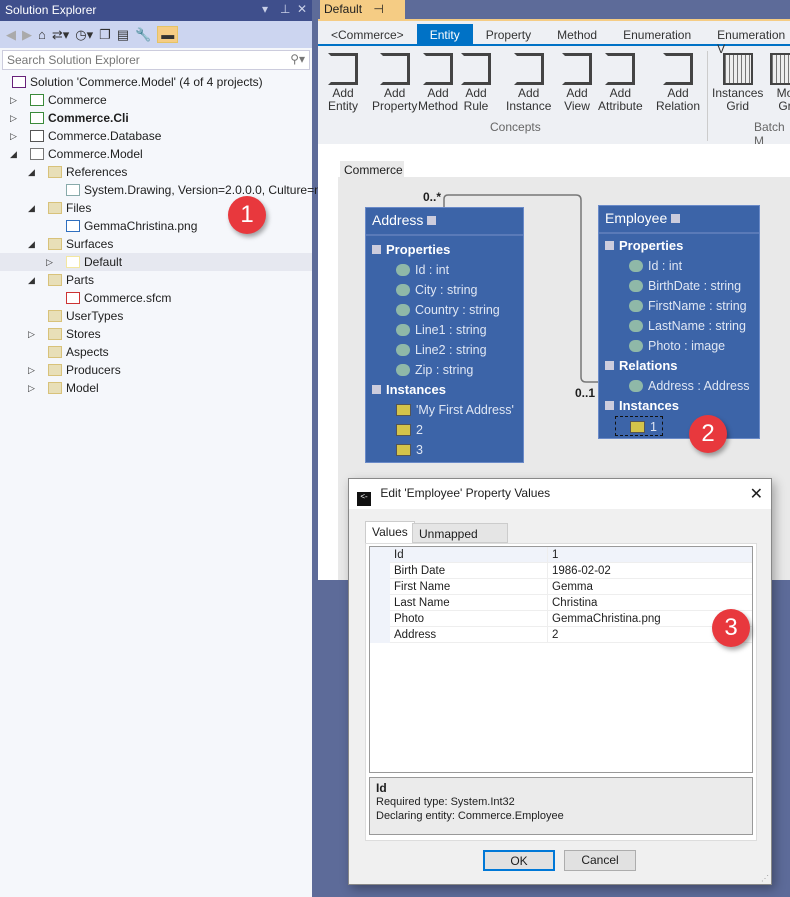 This screenshot has width=790, height=897. I want to click on instance-item: 2, so click(444, 430).